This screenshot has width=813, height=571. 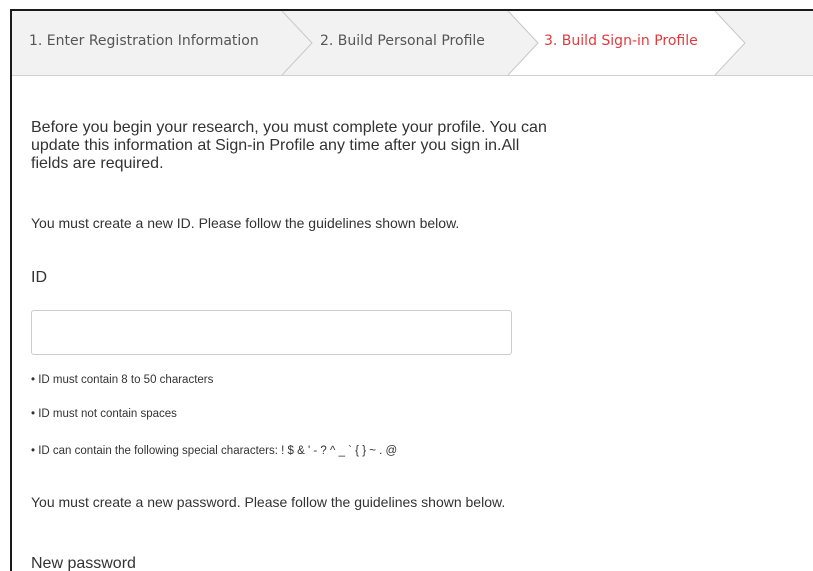 I want to click on step-3-build-sign-in-profile: 3. Build Sign-in Profile, so click(x=621, y=41).